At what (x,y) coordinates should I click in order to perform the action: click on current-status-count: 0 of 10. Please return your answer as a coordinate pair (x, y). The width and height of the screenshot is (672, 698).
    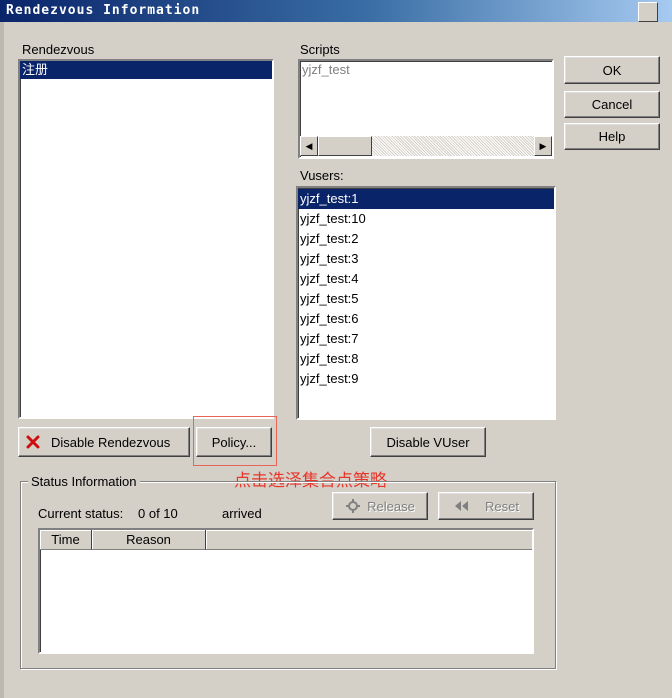
    Looking at the image, I should click on (158, 513).